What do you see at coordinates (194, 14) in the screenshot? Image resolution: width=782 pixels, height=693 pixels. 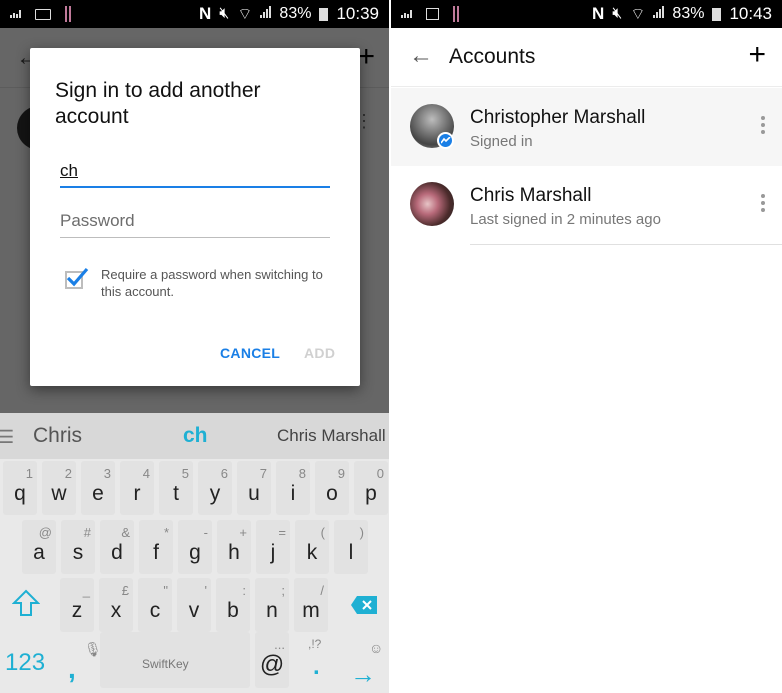 I see `status-bar: N 🔇︎ ⌔ 83% 10:39` at bounding box center [194, 14].